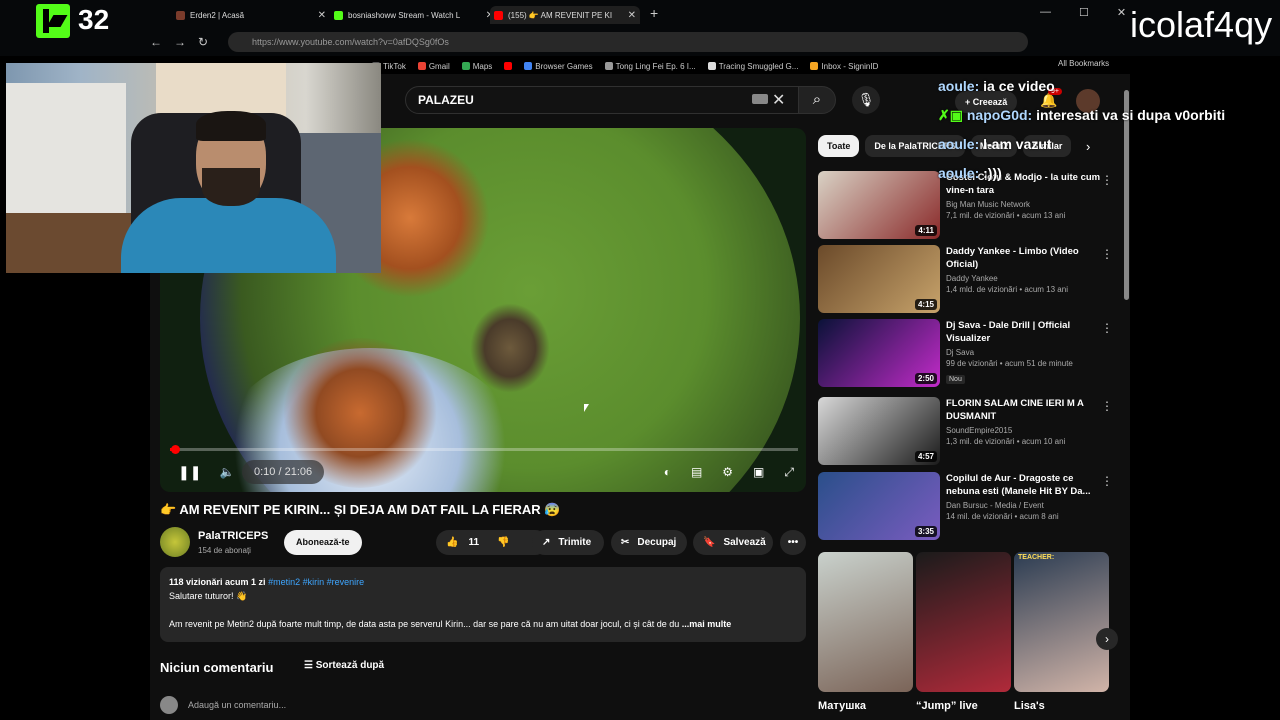 Image resolution: width=1280 pixels, height=720 pixels. Describe the element at coordinates (844, 66) in the screenshot. I see `bookmark-inbox: Inbox - SigninID` at that location.